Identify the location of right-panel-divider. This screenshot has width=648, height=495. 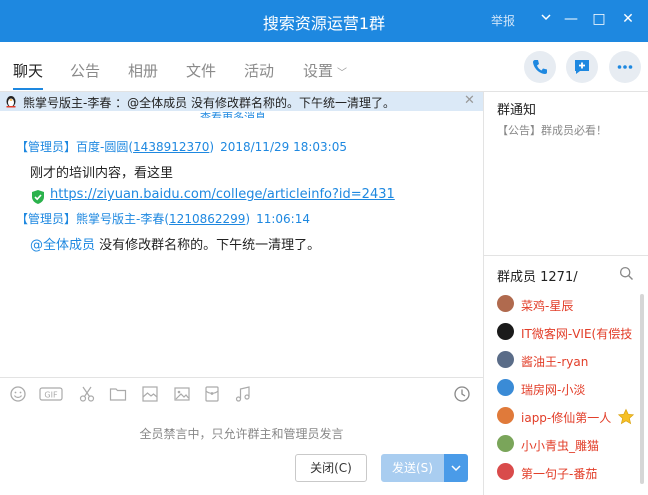
(566, 255).